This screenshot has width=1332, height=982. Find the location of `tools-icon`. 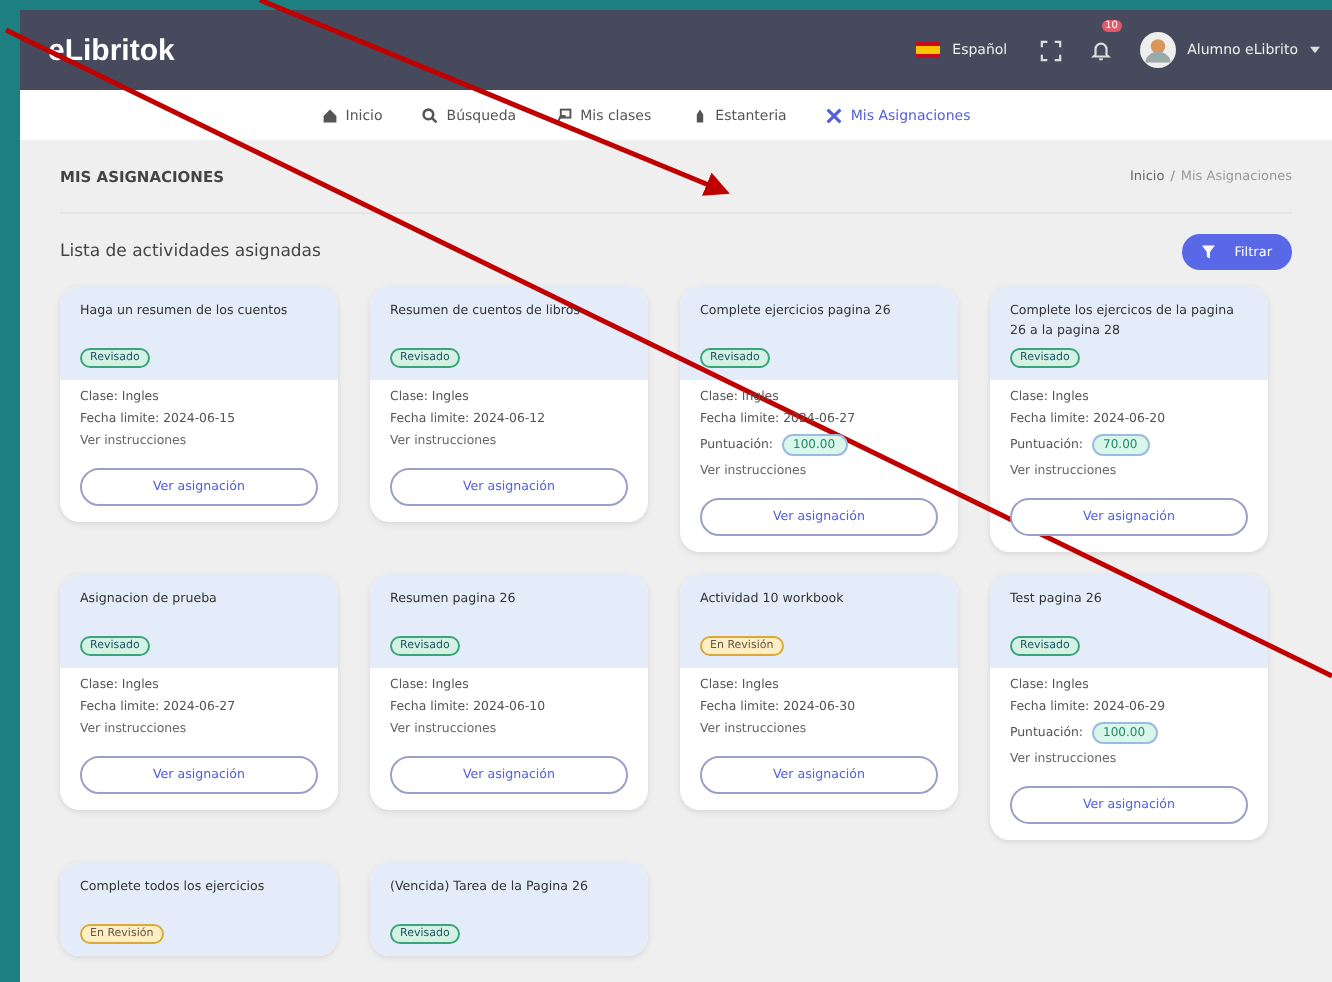

tools-icon is located at coordinates (834, 115).